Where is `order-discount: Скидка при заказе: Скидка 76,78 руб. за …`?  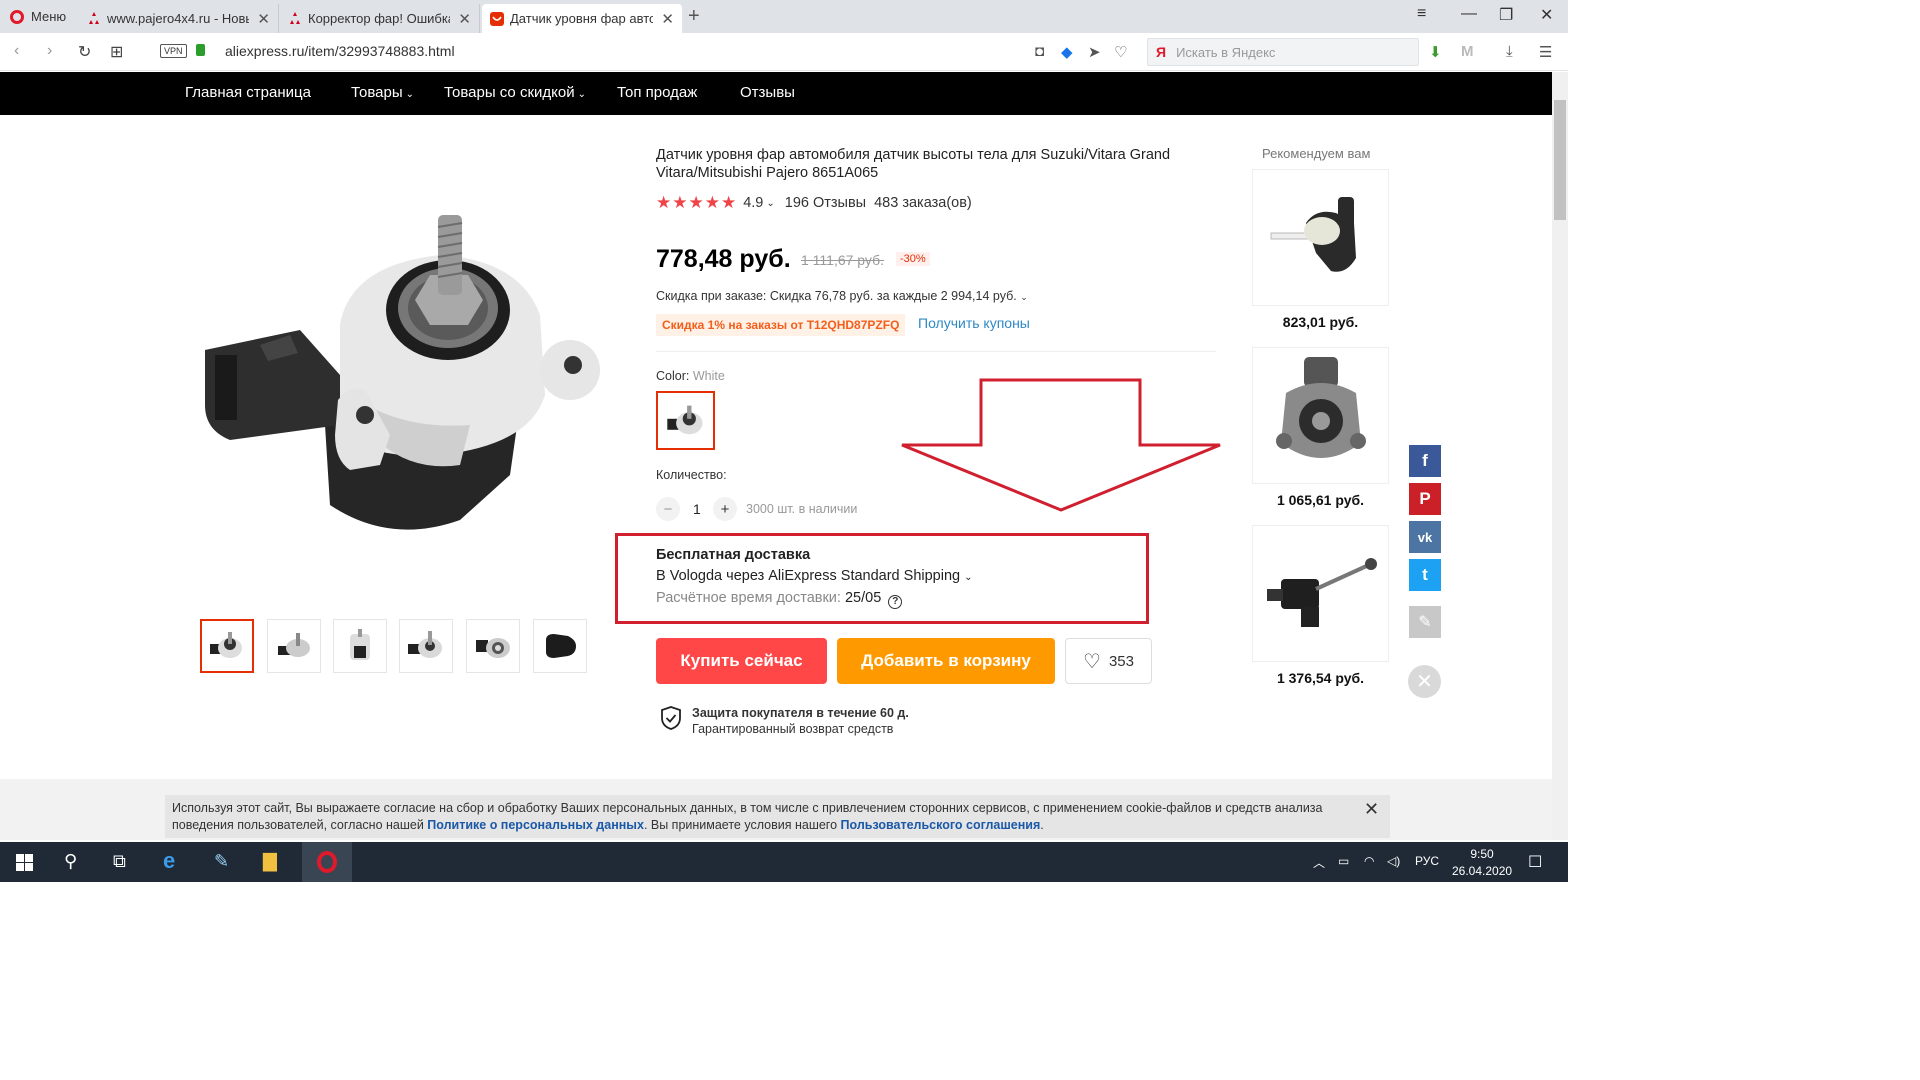 order-discount: Скидка при заказе: Скидка 76,78 руб. за … is located at coordinates (842, 296).